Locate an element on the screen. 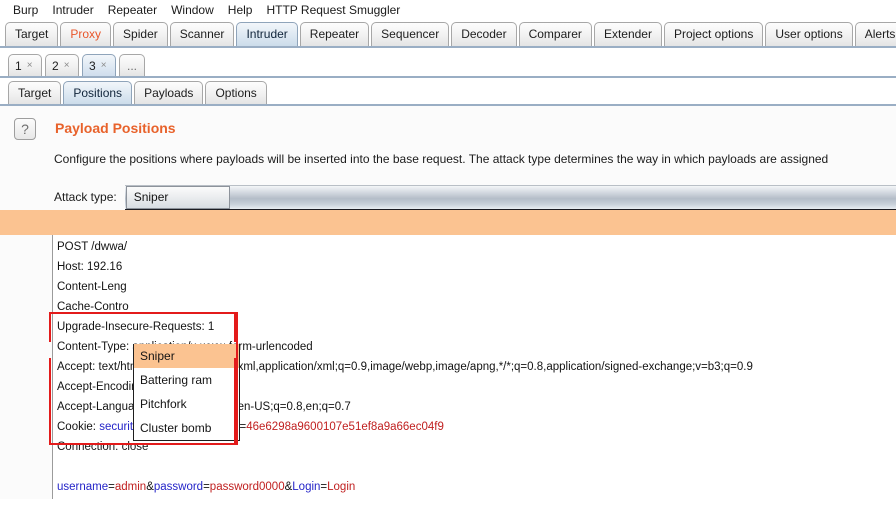  request-text-segment: username is located at coordinates (83, 487).